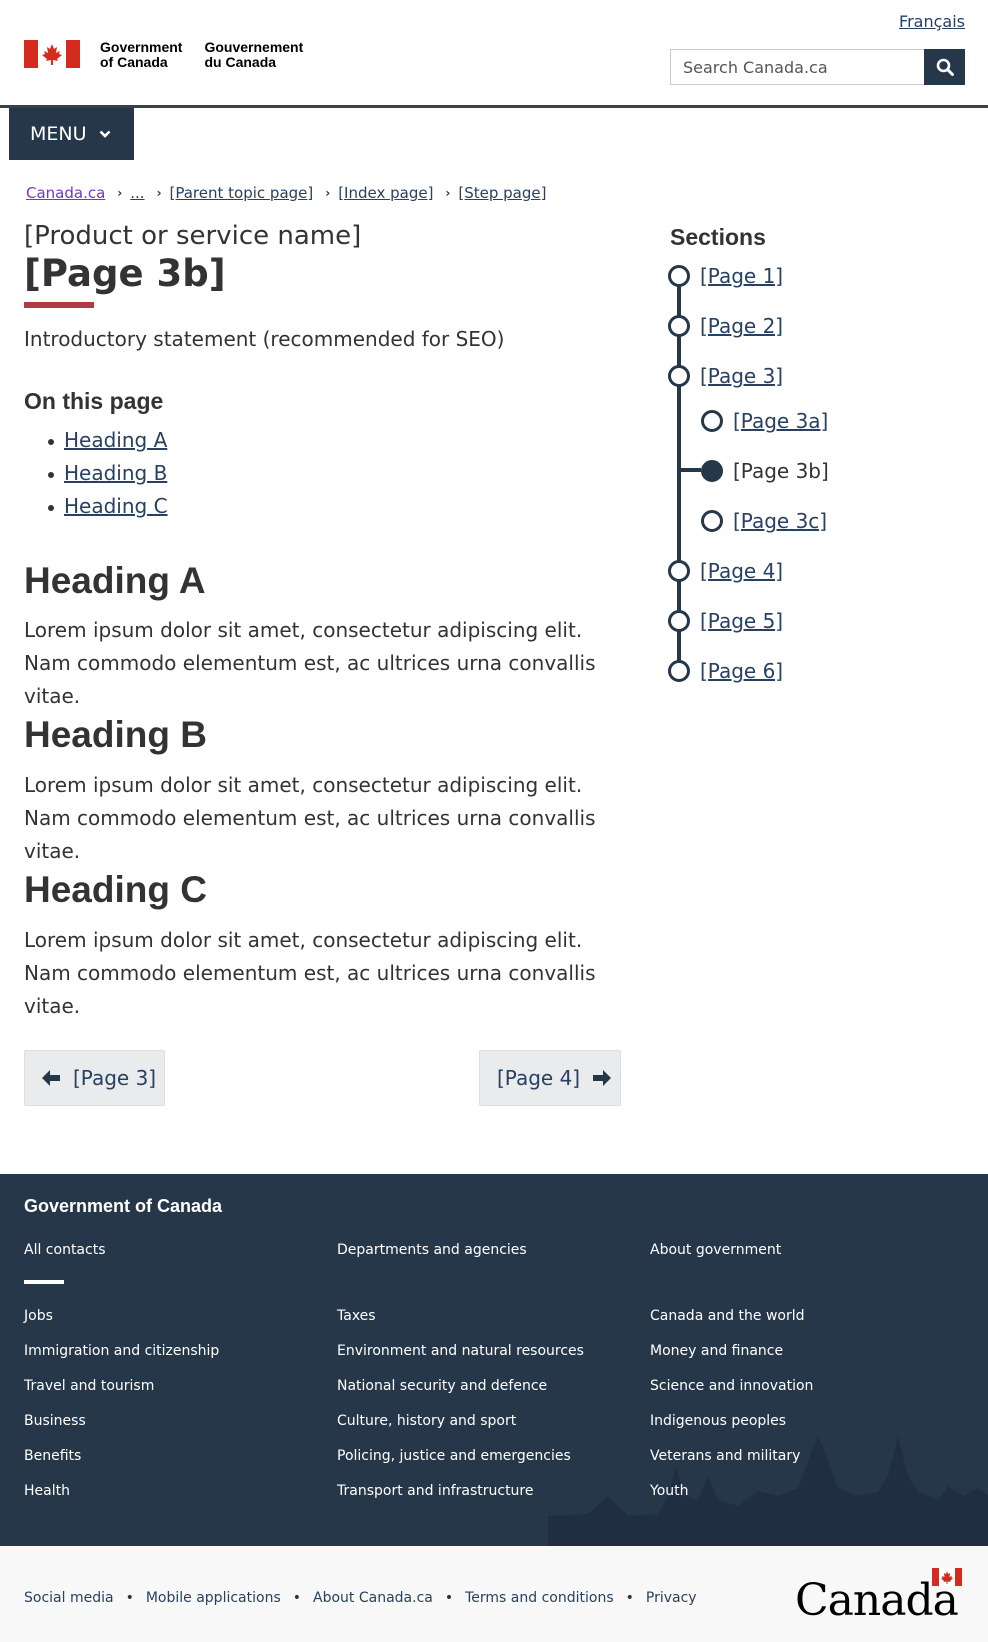  What do you see at coordinates (432, 1250) in the screenshot?
I see `footer-link-departments: Departments and agencies` at bounding box center [432, 1250].